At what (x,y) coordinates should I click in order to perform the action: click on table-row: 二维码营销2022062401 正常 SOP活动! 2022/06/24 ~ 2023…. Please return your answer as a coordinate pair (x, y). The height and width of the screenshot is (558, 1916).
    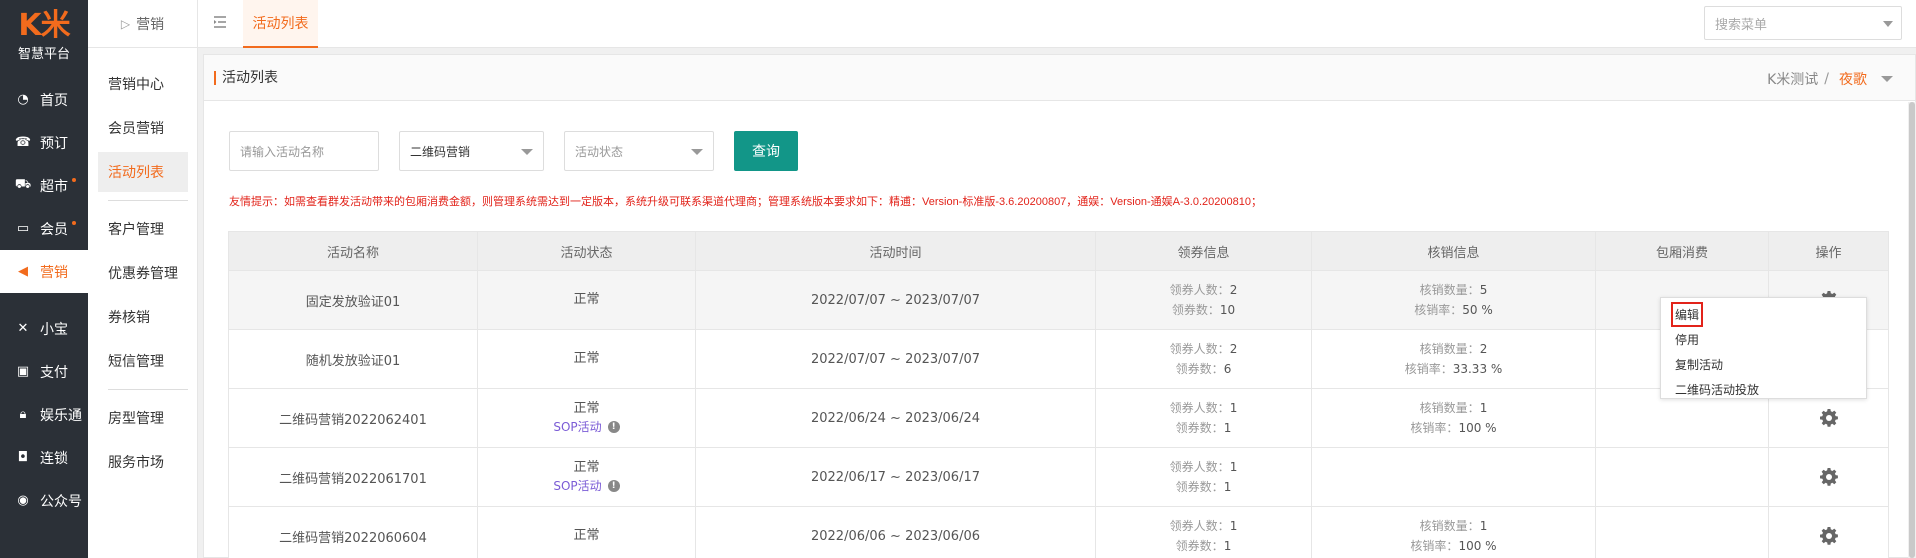
    Looking at the image, I should click on (1058, 418).